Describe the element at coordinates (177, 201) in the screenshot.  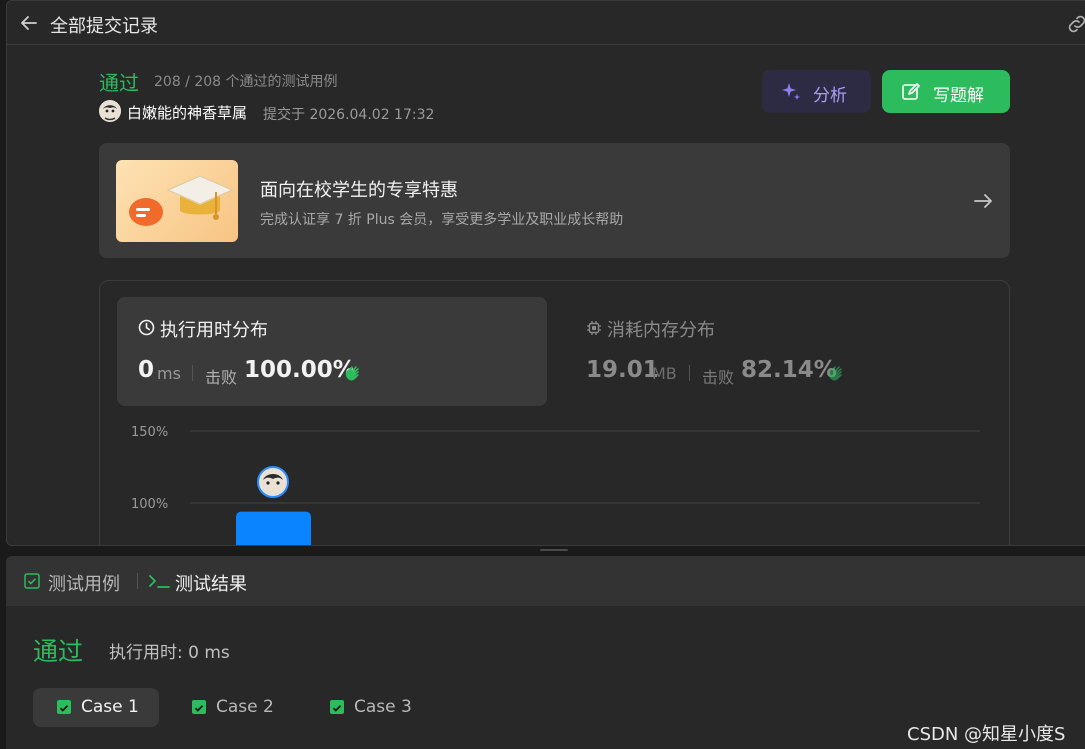
I see `graduation-cap-image` at that location.